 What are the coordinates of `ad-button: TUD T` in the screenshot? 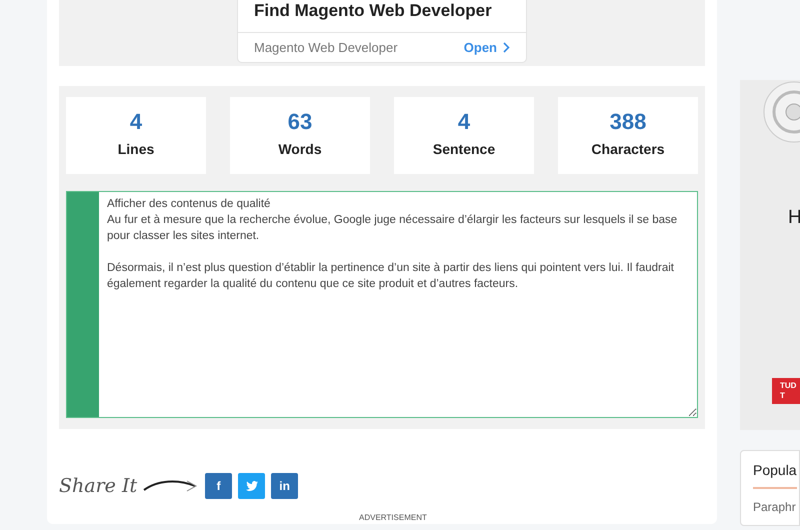 It's located at (786, 391).